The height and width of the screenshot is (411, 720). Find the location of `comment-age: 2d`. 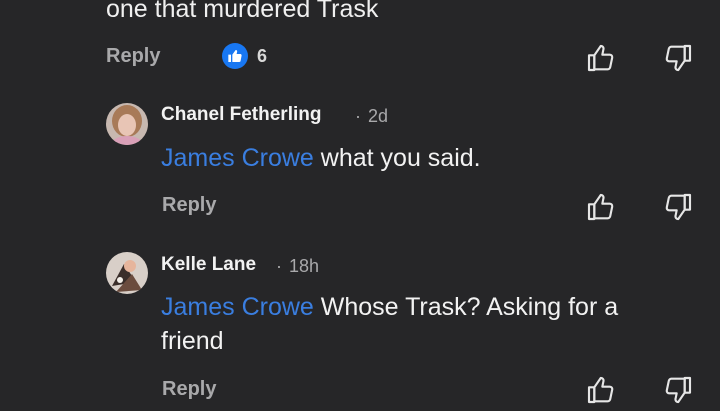

comment-age: 2d is located at coordinates (378, 116).